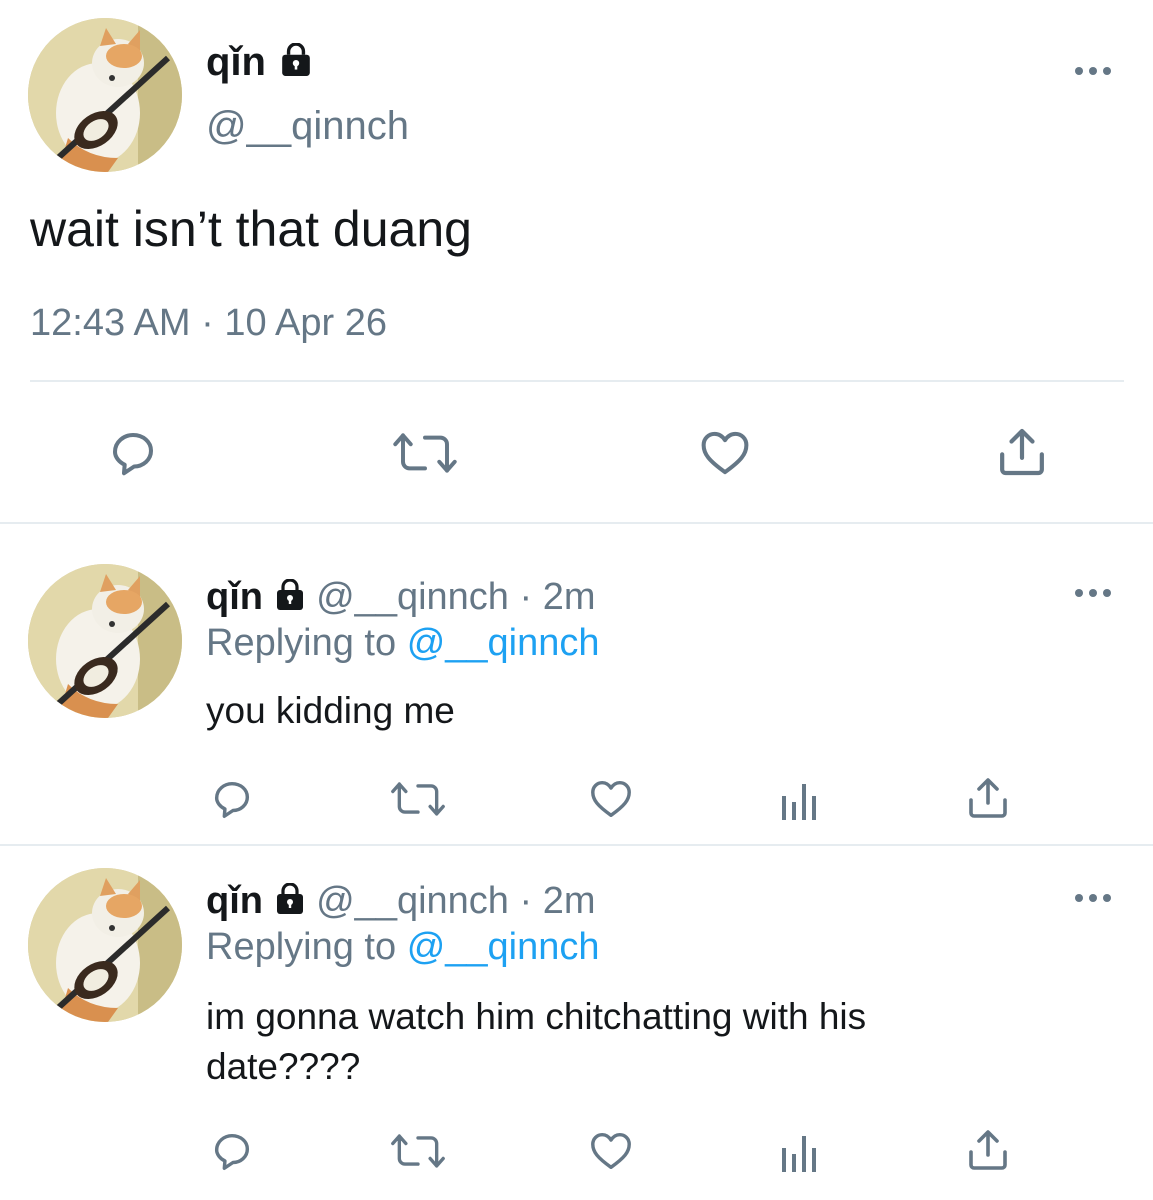 This screenshot has height=1200, width=1153. What do you see at coordinates (251, 229) in the screenshot?
I see `tweet-text: wait isn’t that duang` at bounding box center [251, 229].